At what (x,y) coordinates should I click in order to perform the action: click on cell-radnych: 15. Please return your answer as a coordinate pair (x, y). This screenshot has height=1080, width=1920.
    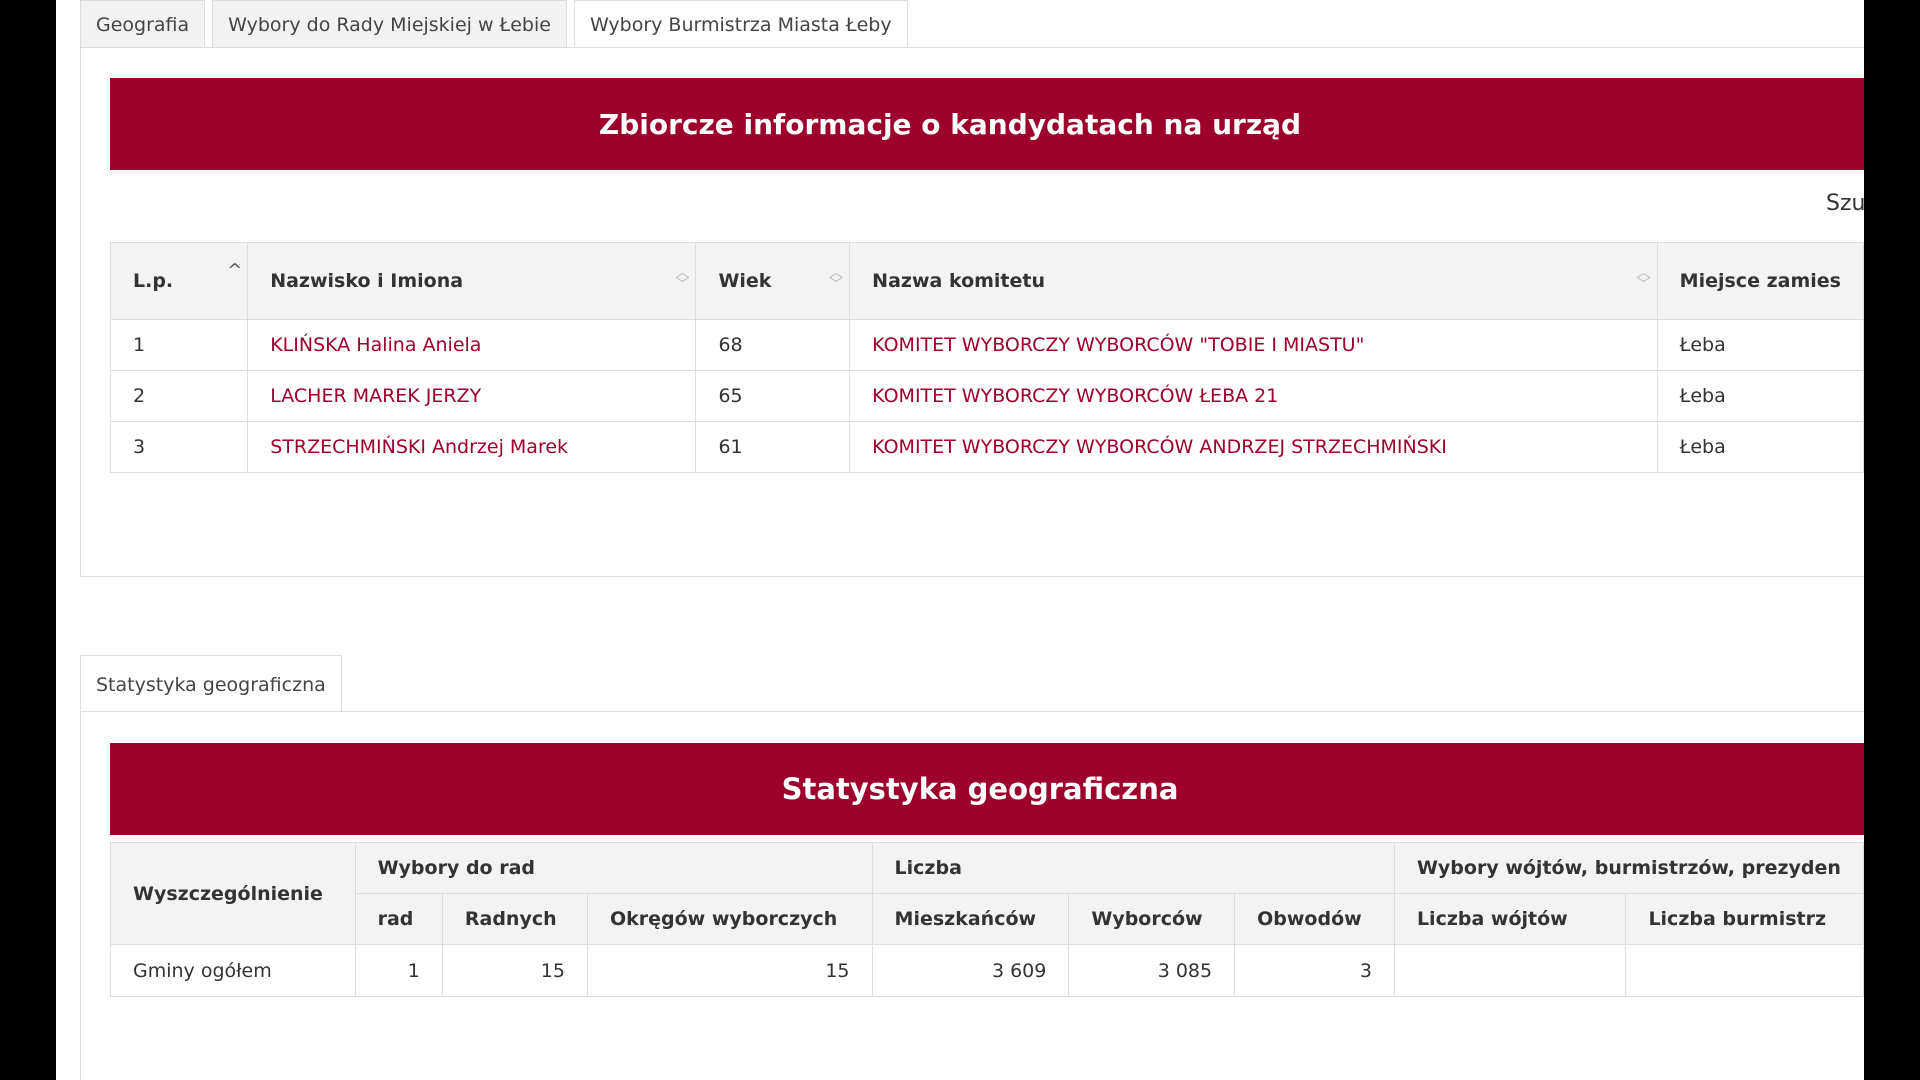
    Looking at the image, I should click on (514, 970).